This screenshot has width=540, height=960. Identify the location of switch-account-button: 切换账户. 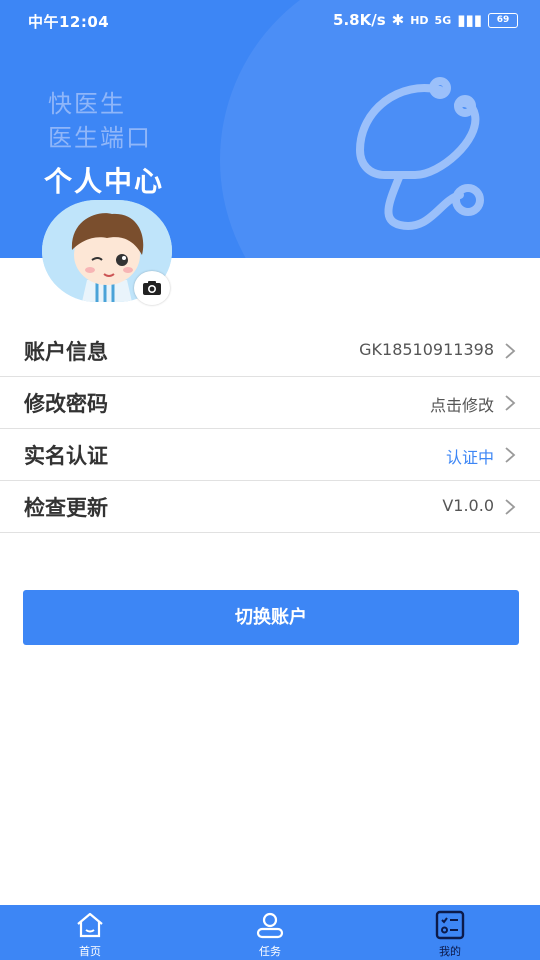
(271, 617).